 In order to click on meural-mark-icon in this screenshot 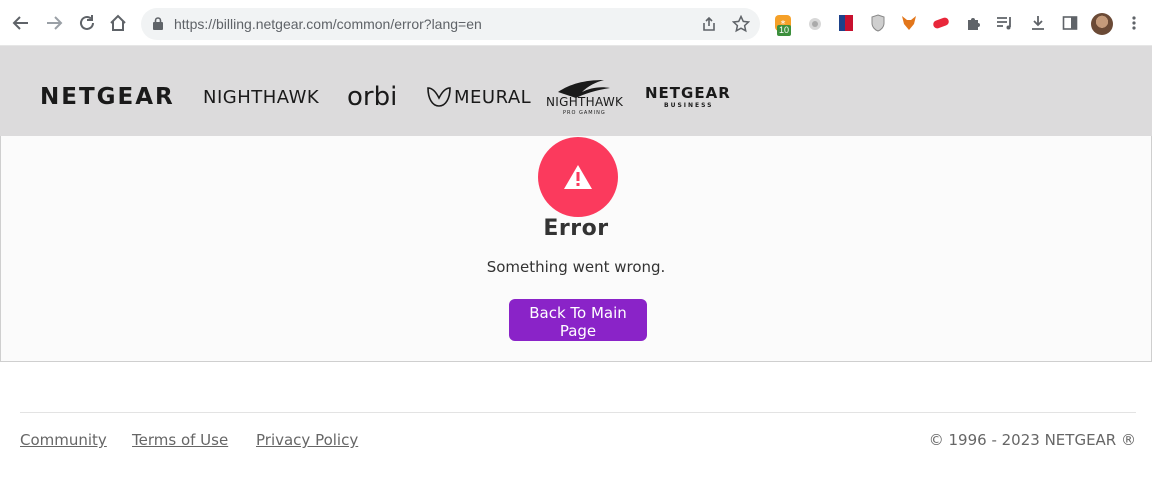, I will do `click(439, 99)`.